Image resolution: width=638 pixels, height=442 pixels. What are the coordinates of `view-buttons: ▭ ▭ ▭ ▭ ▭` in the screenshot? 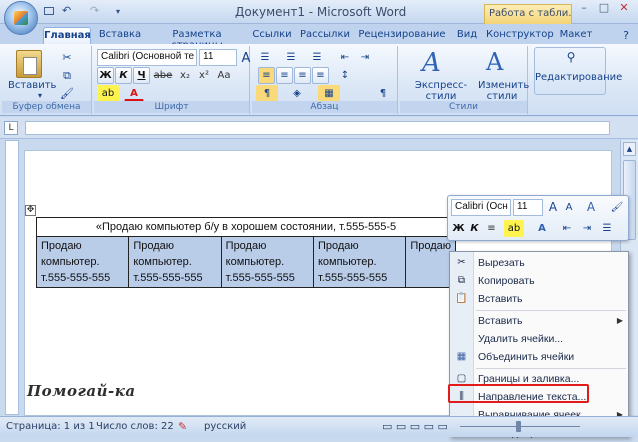 It's located at (415, 426).